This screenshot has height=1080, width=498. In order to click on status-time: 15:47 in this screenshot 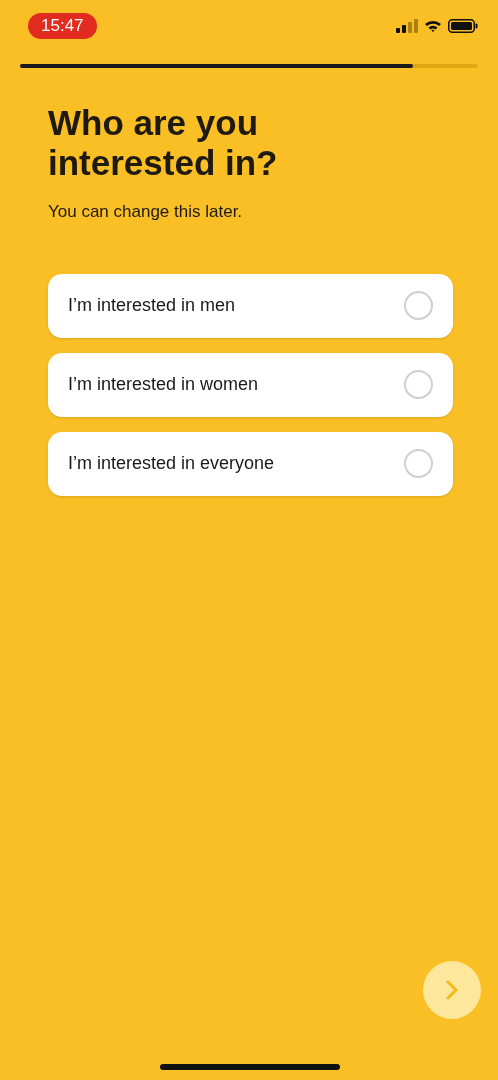, I will do `click(62, 26)`.